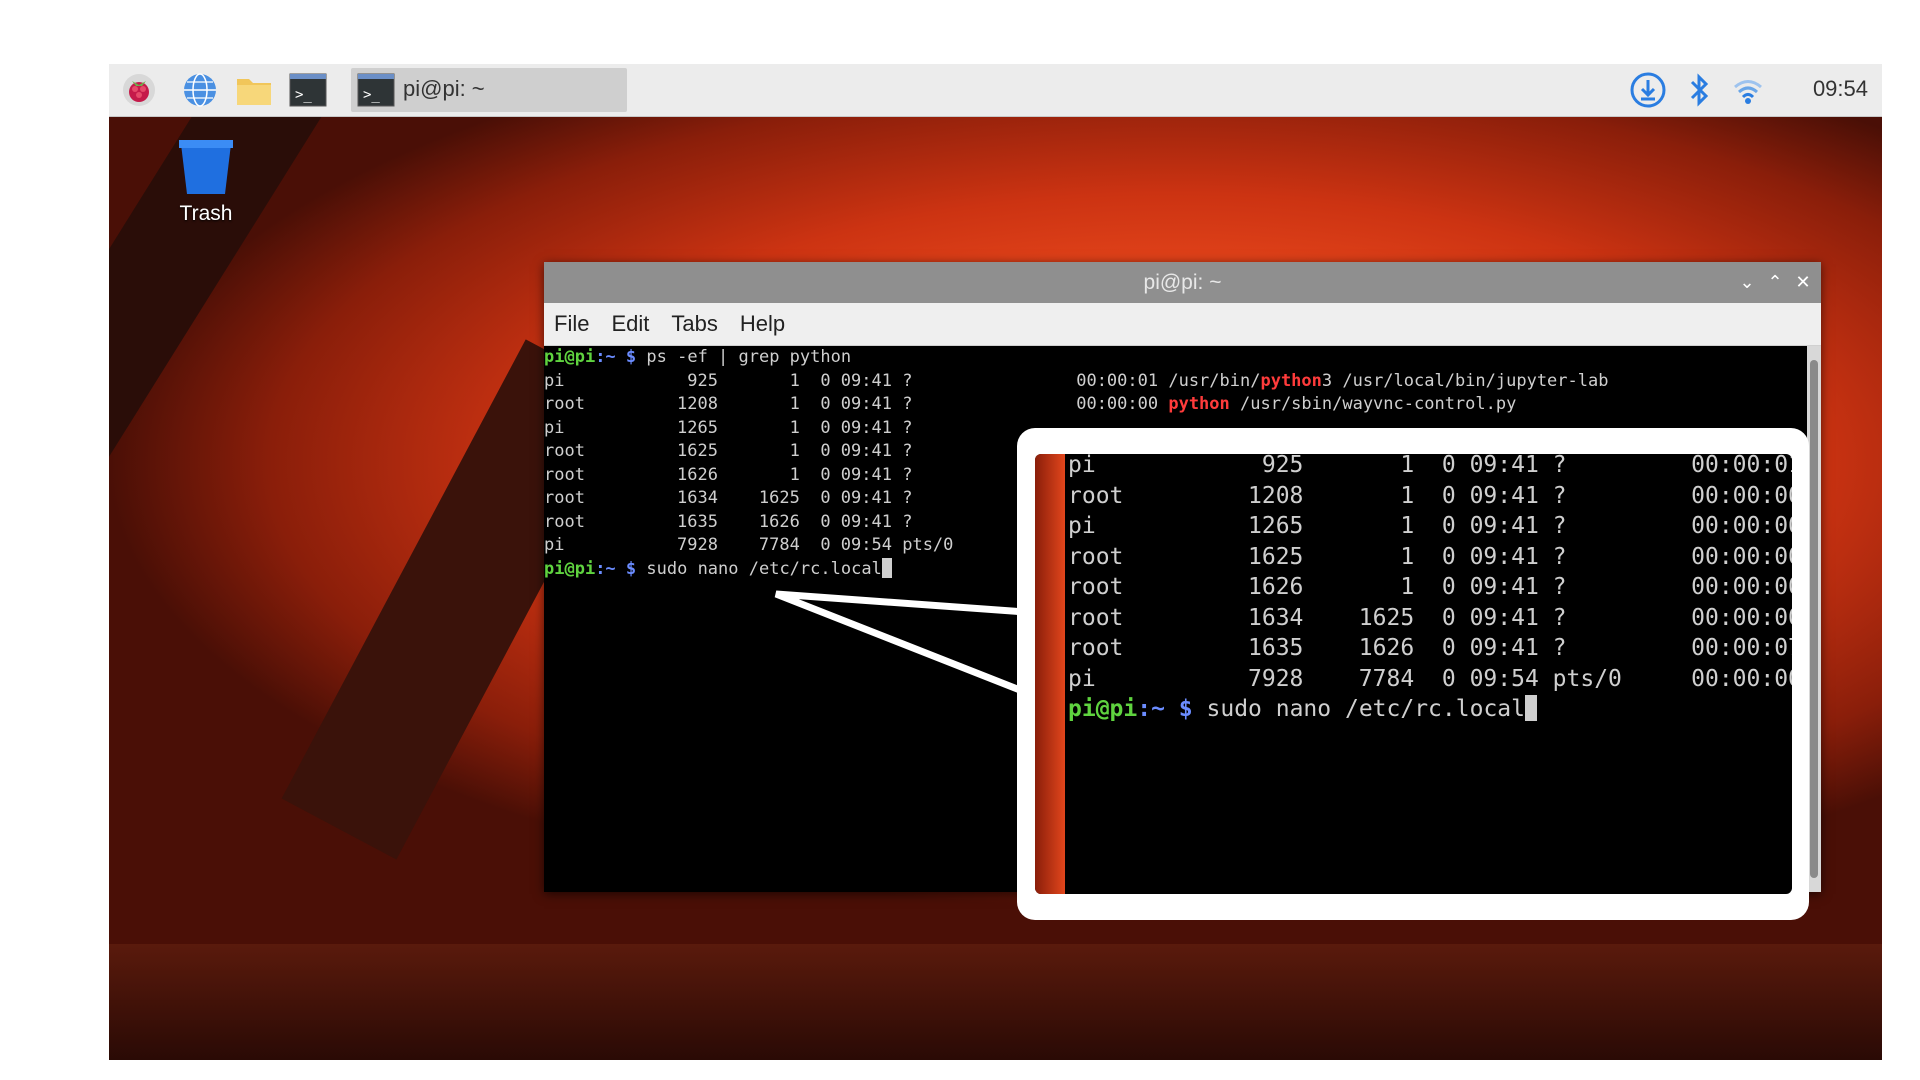 Image resolution: width=1920 pixels, height=1080 pixels. Describe the element at coordinates (1103, 709) in the screenshot. I see `prompt-user: pi@pi` at that location.